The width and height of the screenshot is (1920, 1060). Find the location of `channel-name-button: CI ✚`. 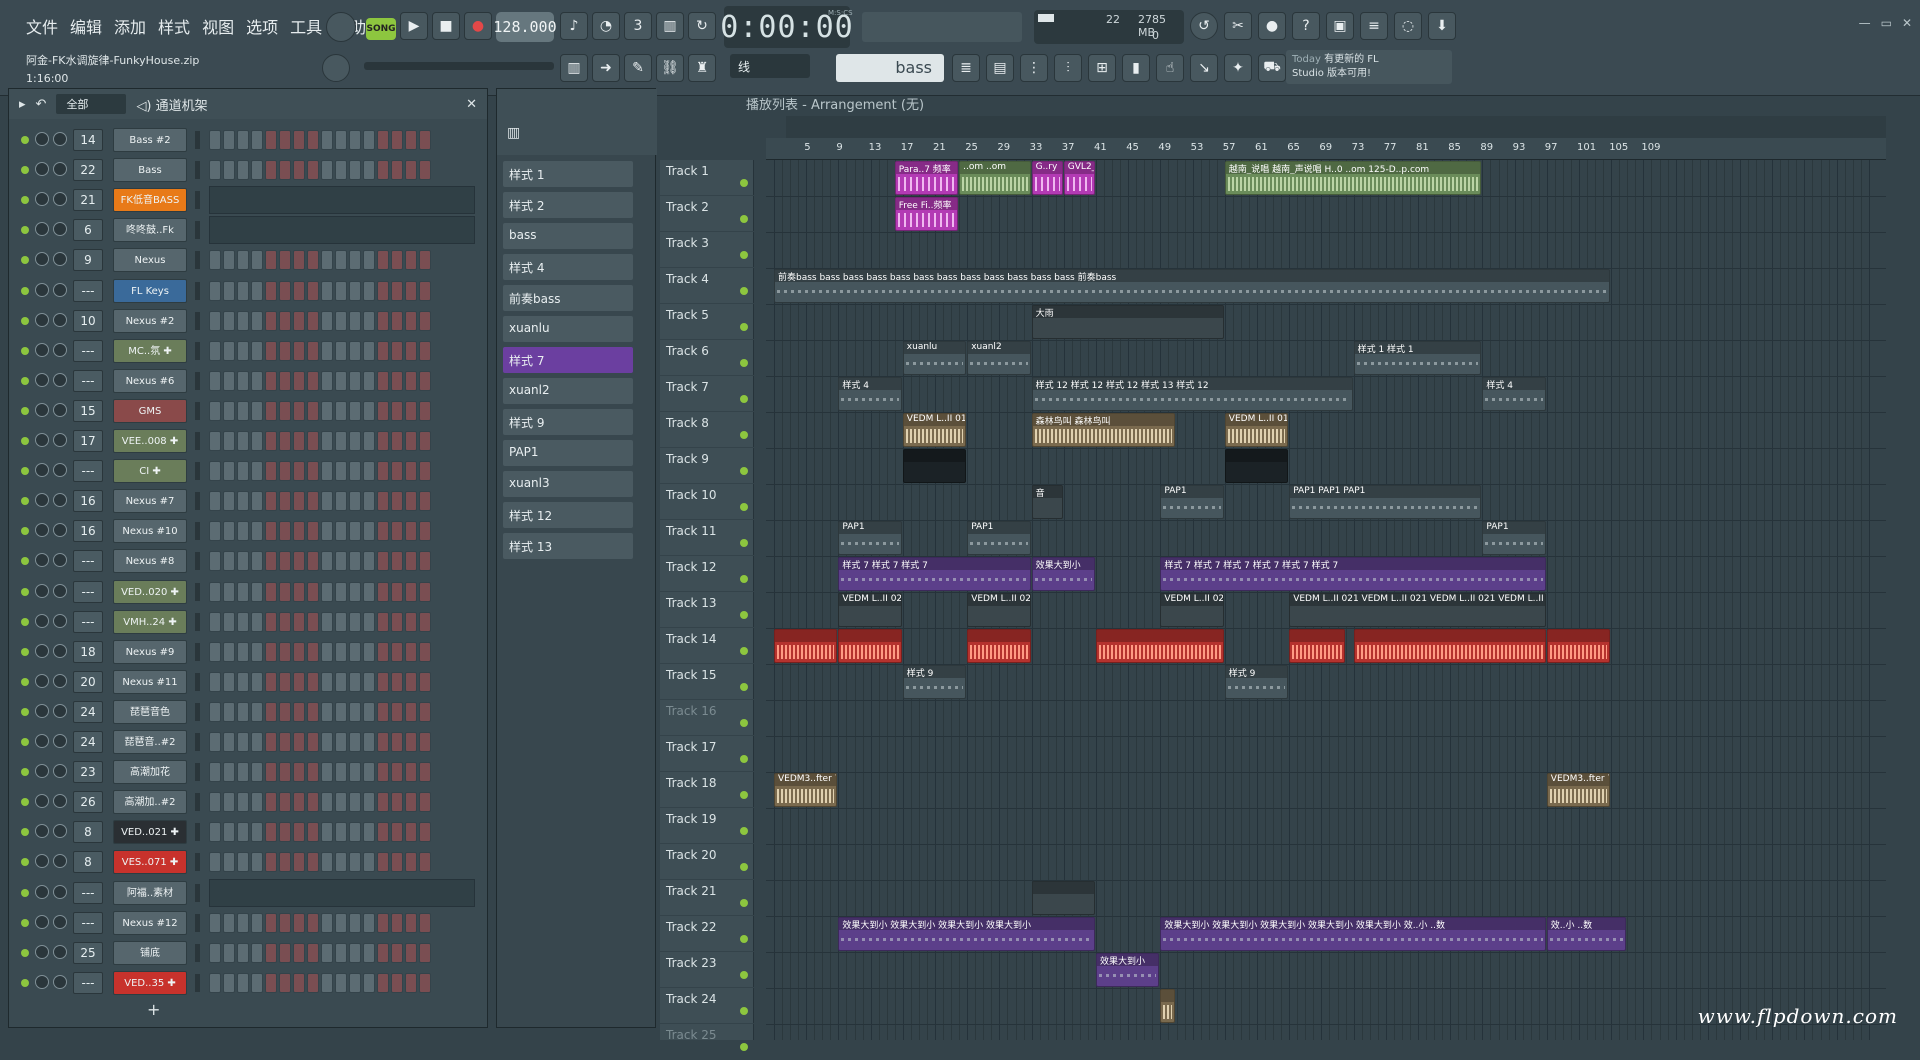

channel-name-button: CI ✚ is located at coordinates (150, 471).